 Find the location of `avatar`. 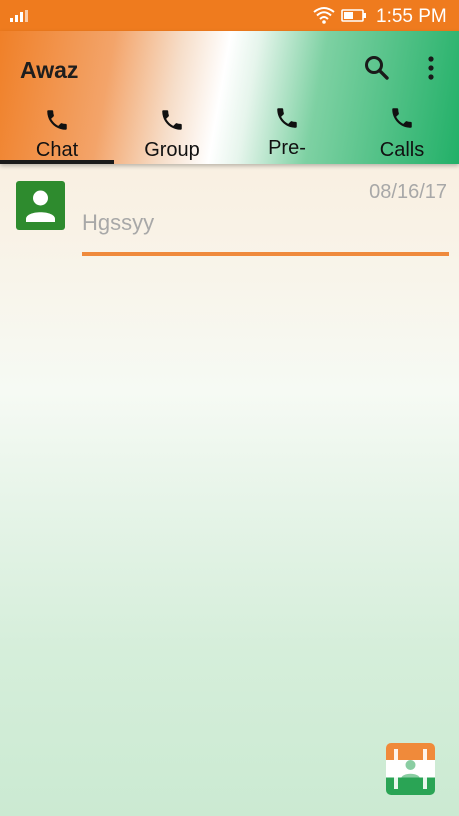

avatar is located at coordinates (40, 205).